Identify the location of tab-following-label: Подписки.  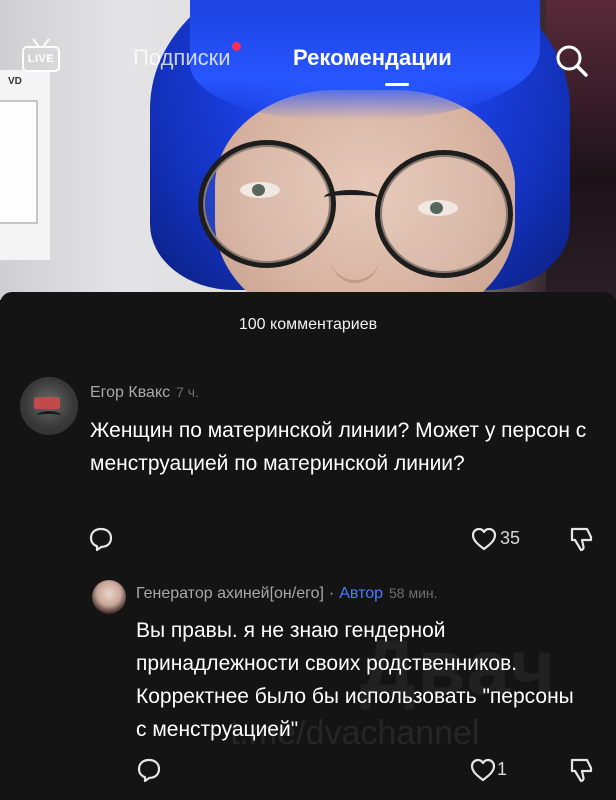
(182, 57).